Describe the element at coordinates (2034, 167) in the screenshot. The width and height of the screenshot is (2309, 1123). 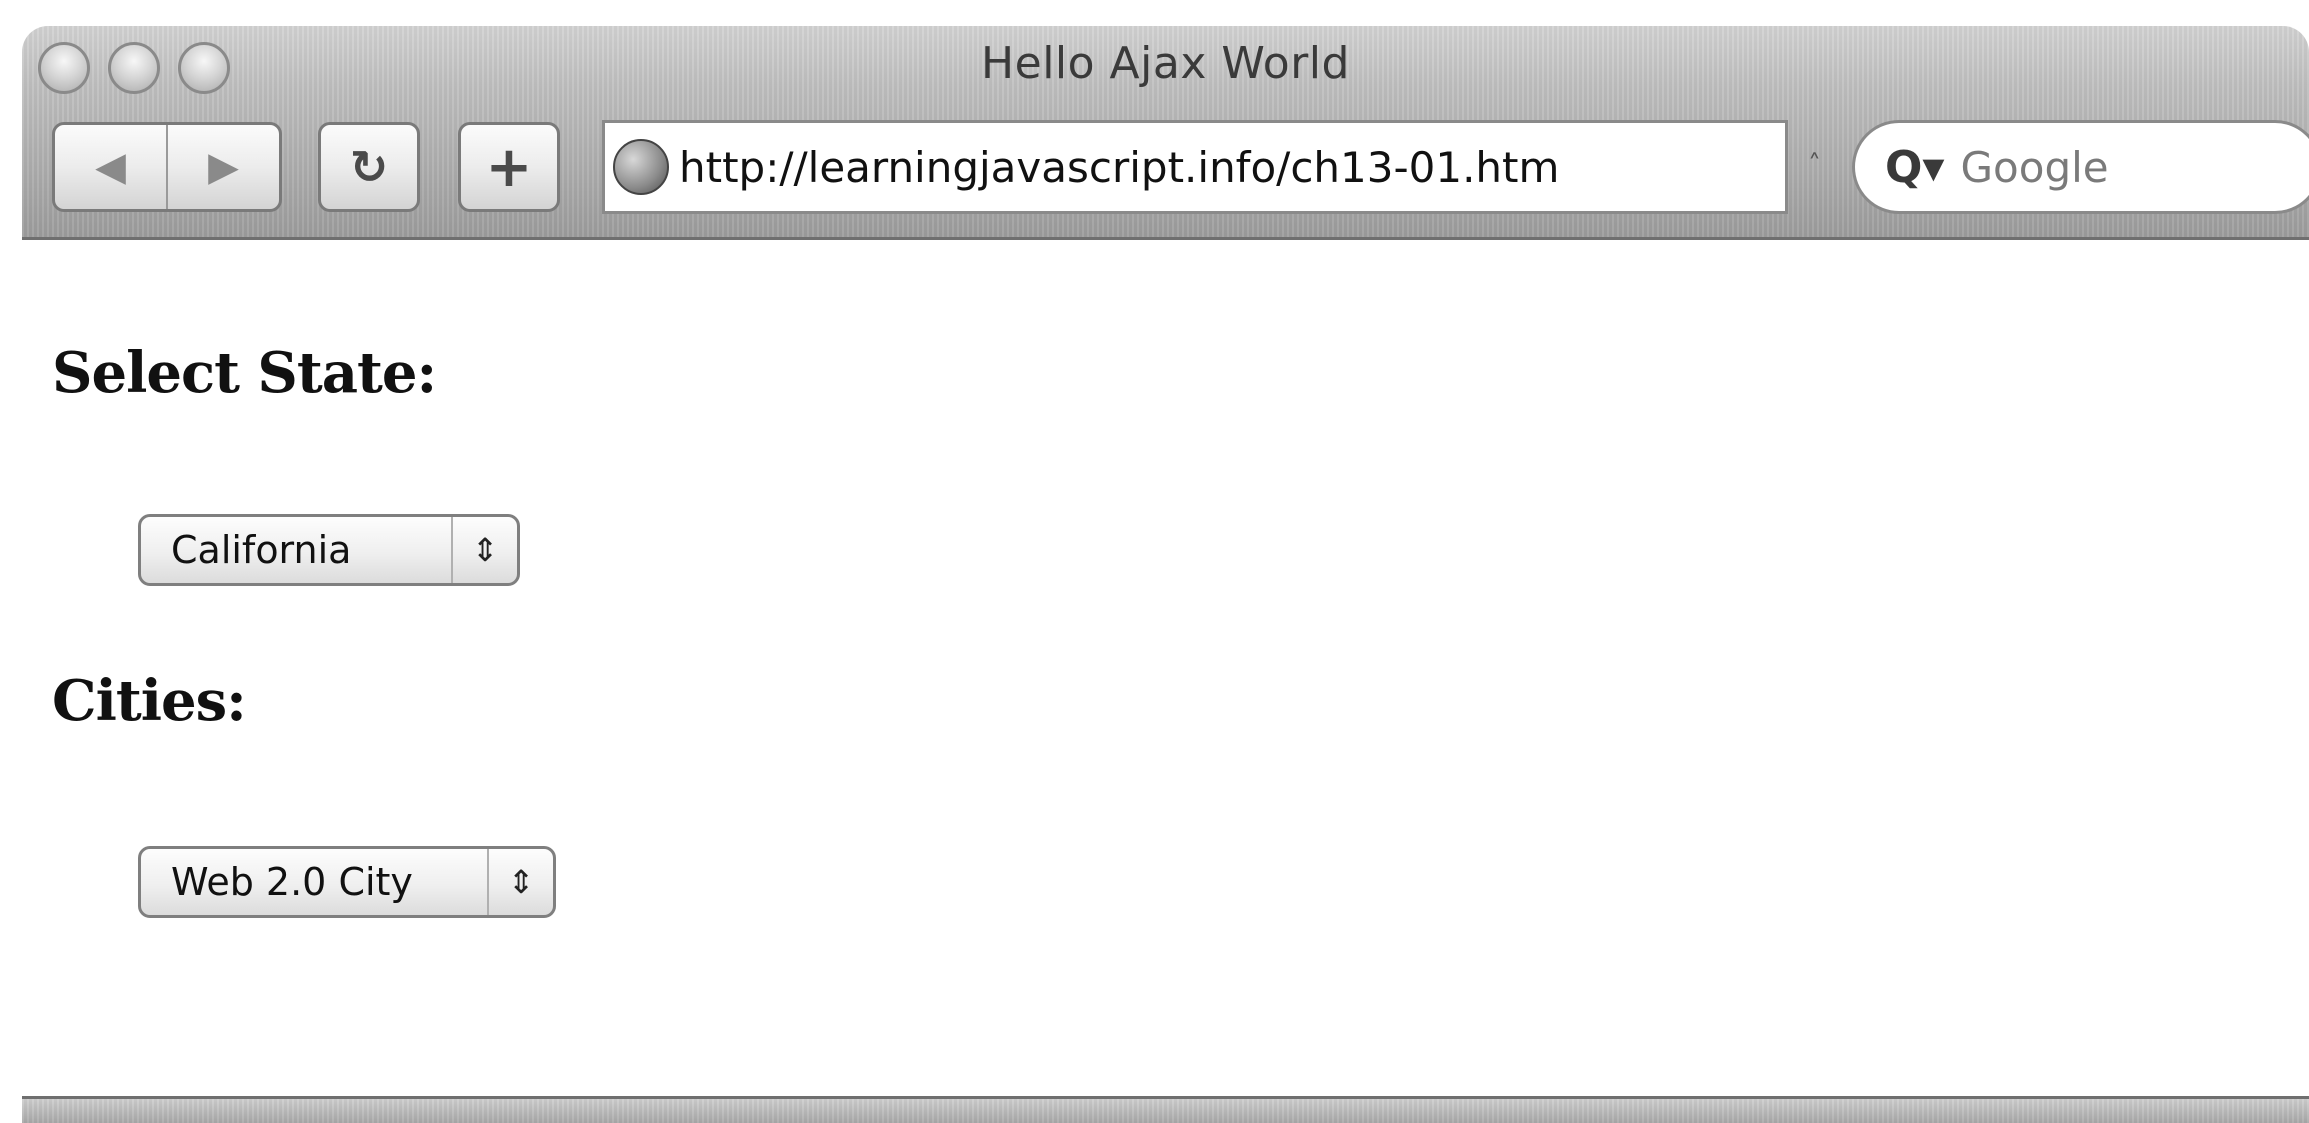
I see `search-placeholder: Google` at that location.